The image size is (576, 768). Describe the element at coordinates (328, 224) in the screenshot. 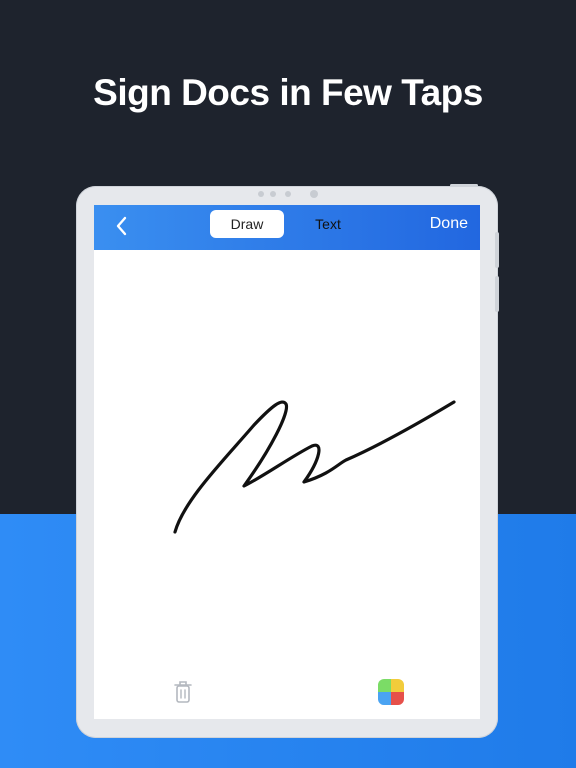

I see `tab-text: Text` at that location.